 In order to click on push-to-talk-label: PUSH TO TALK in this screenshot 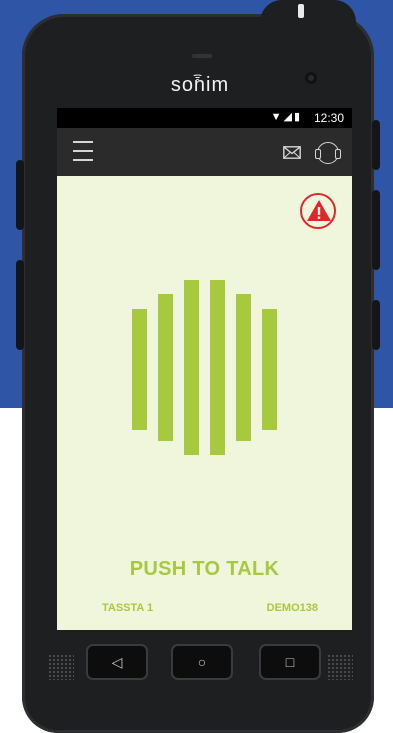, I will do `click(204, 569)`.